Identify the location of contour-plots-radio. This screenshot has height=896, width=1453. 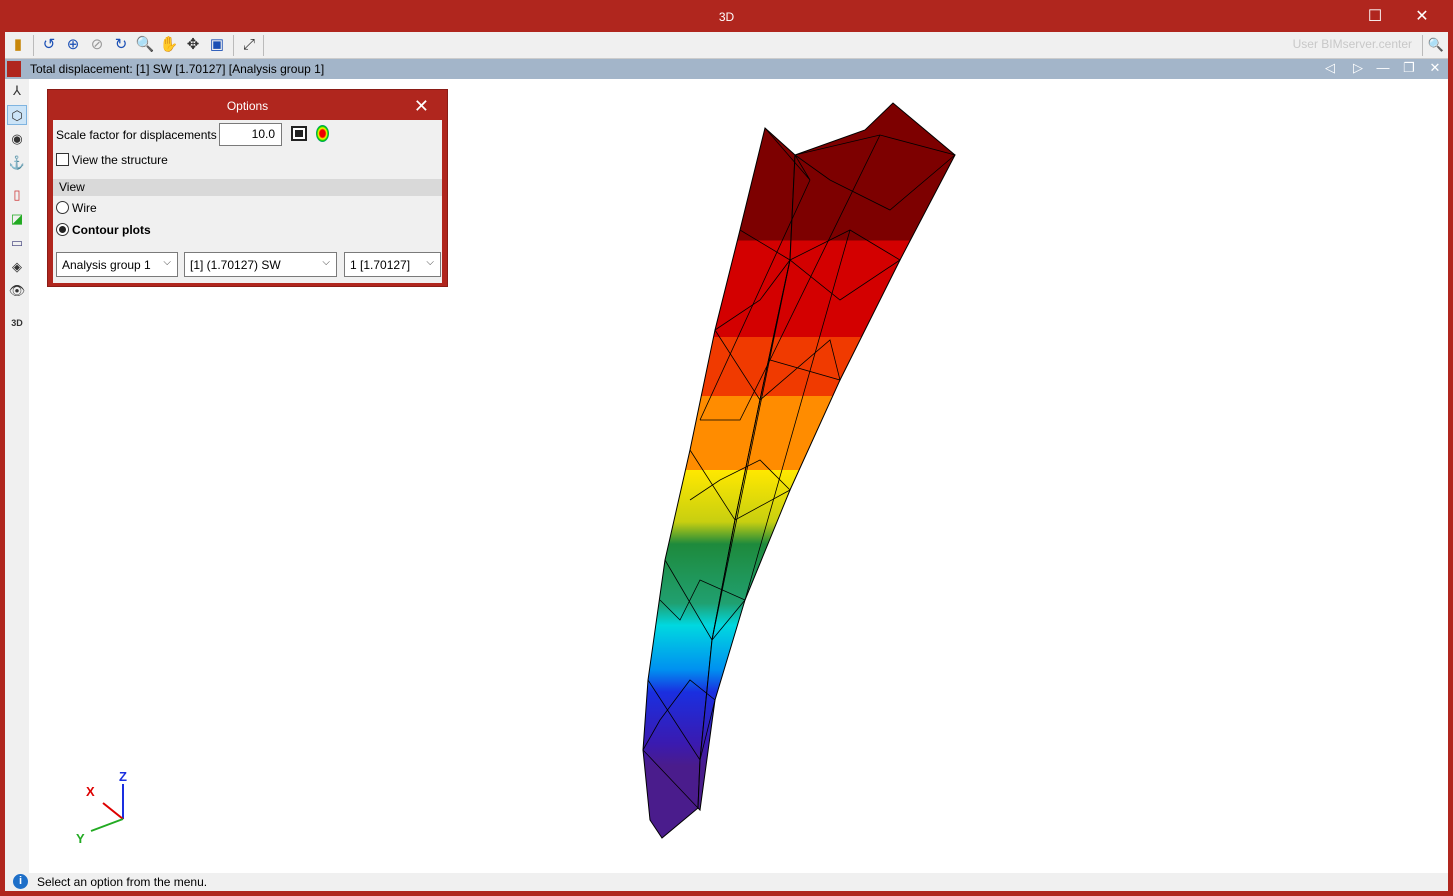
(62, 229).